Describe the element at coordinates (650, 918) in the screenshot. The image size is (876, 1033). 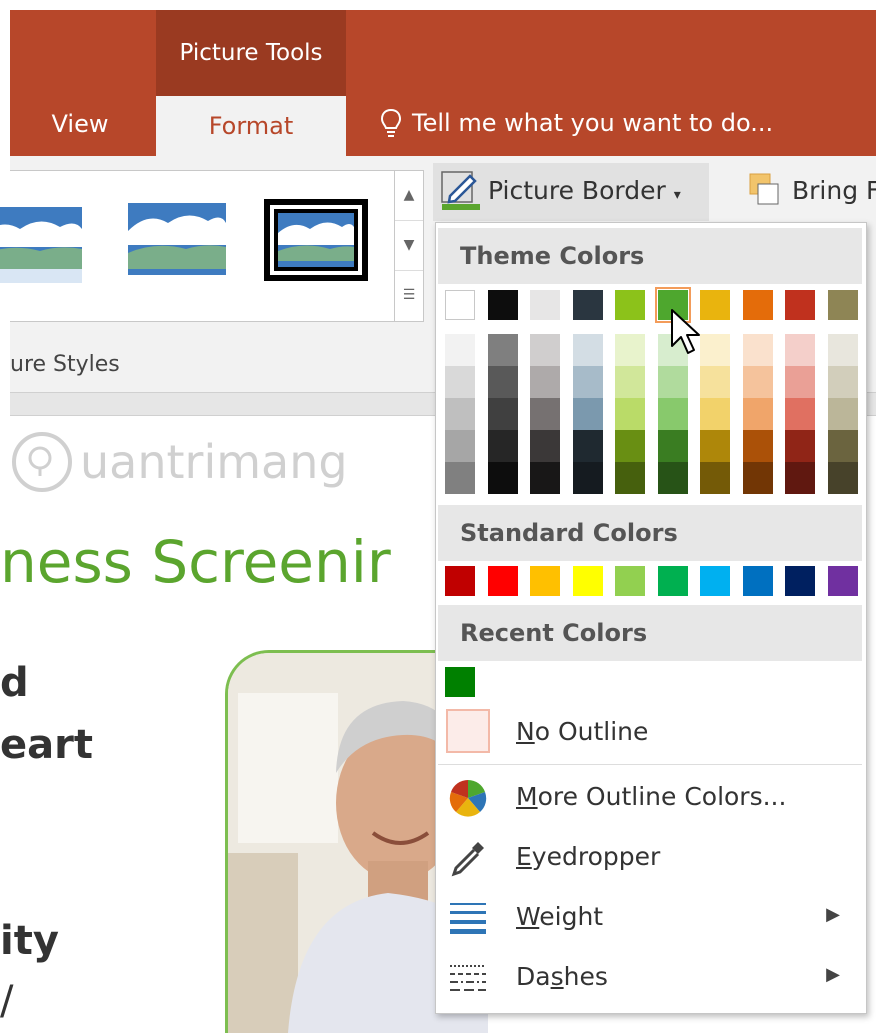
I see `weight-item: Weight ▶` at that location.